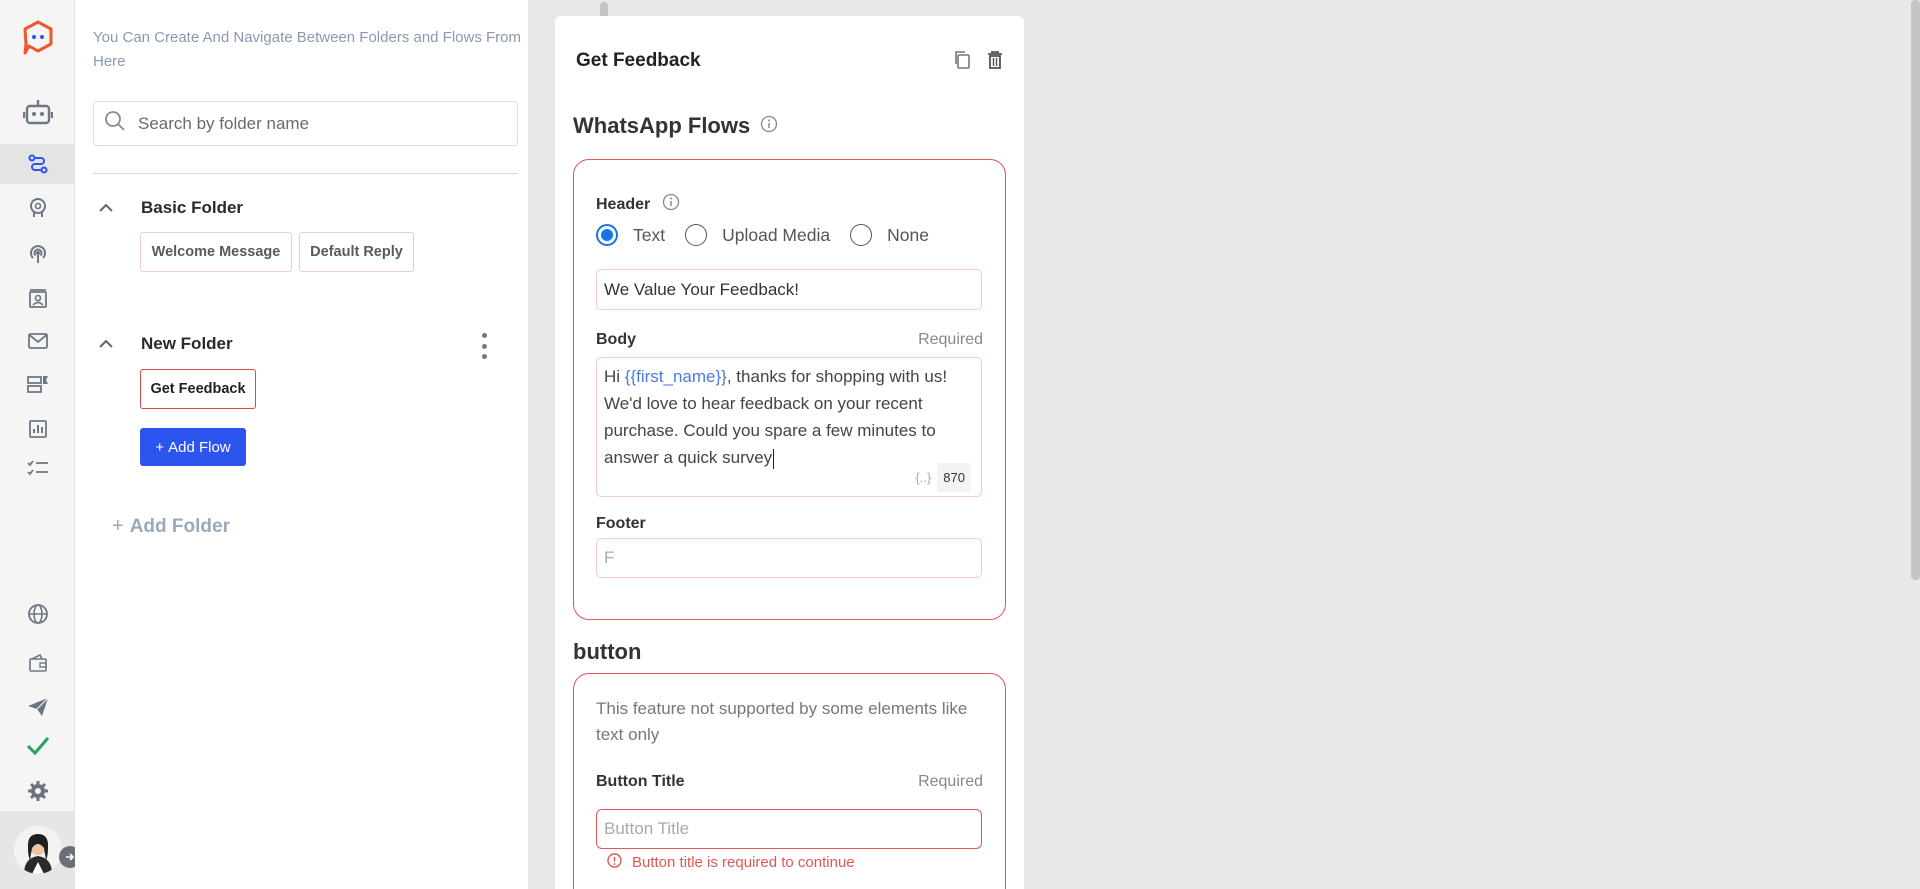 The height and width of the screenshot is (889, 1920). I want to click on mail-icon, so click(37, 341).